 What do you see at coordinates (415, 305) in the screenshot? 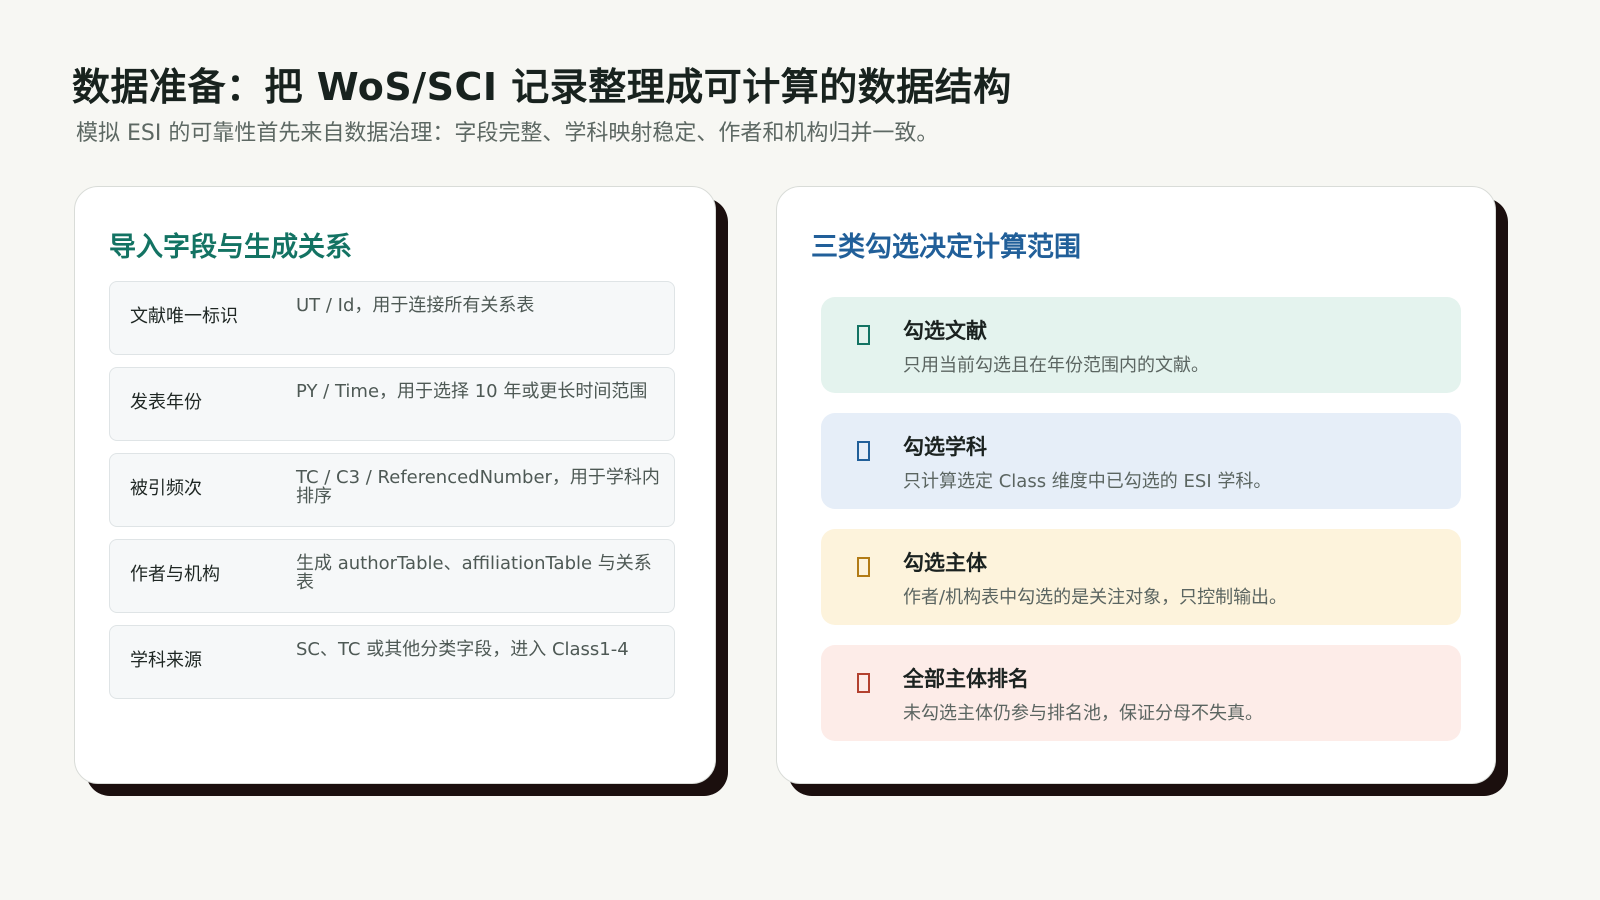
I see `field-desc: UT / Id，用于连接所有关系表` at bounding box center [415, 305].